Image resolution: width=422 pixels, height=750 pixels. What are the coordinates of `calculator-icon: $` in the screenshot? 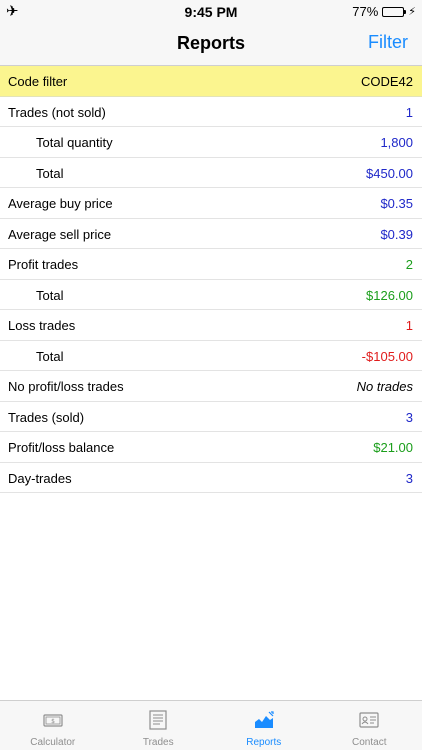 It's located at (53, 720).